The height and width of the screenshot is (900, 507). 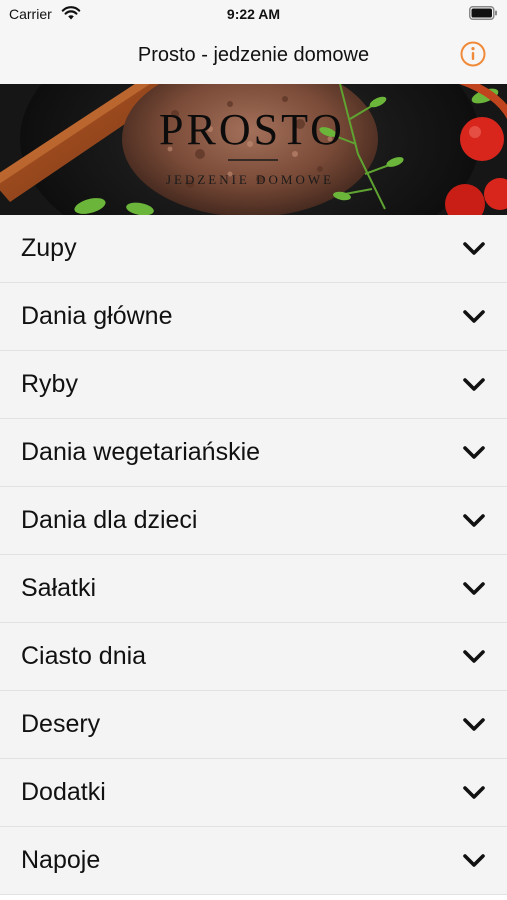 I want to click on page-title: Prosto - jedzenie domowe, so click(x=253, y=55).